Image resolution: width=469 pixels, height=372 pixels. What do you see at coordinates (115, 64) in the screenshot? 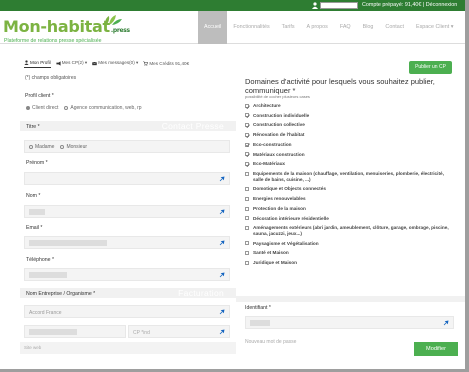
I see `tab-mes-messages: Mes messages(0) ▾` at bounding box center [115, 64].